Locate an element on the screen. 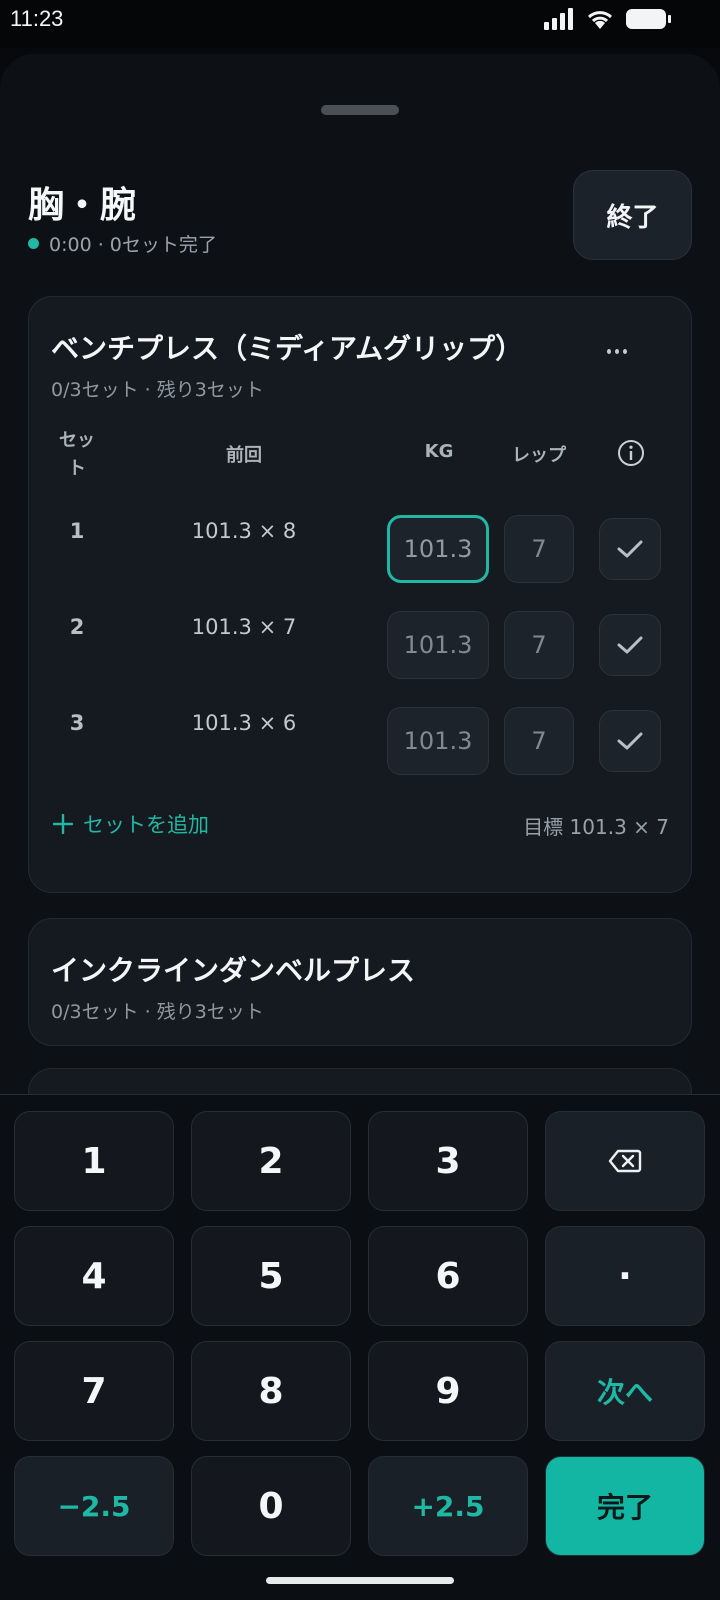  increment-button: +2.5 is located at coordinates (448, 1506).